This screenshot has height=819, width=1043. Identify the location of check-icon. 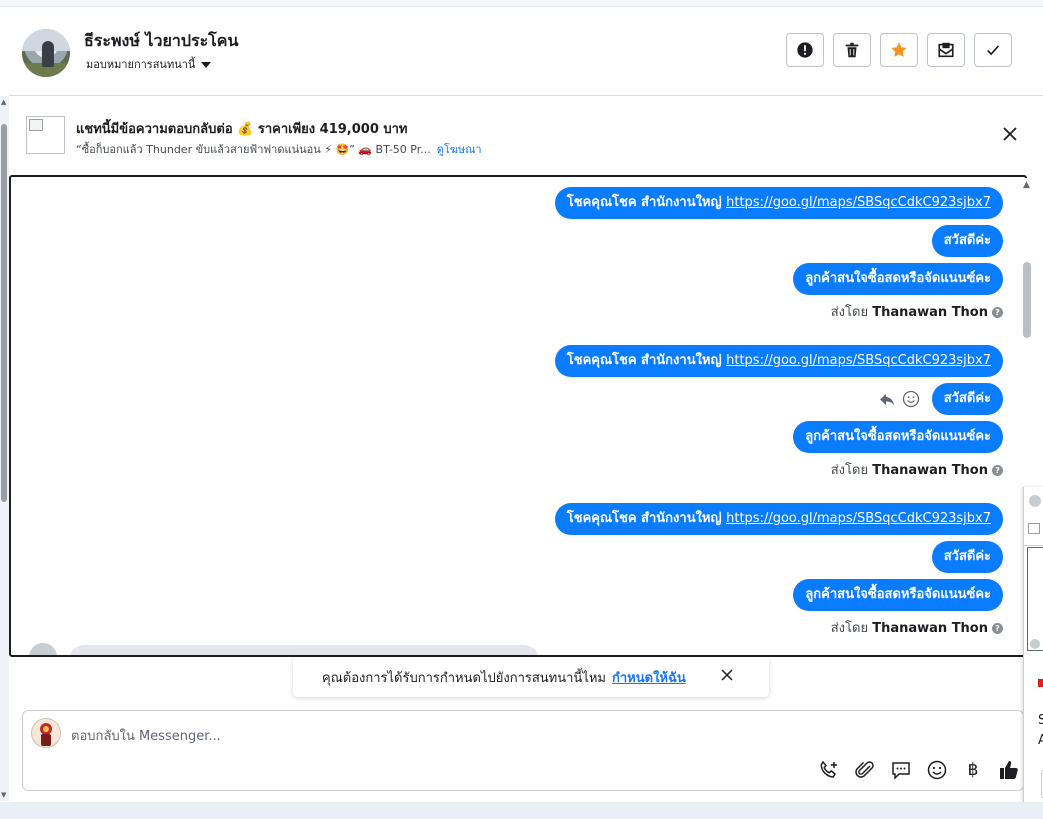
(993, 50).